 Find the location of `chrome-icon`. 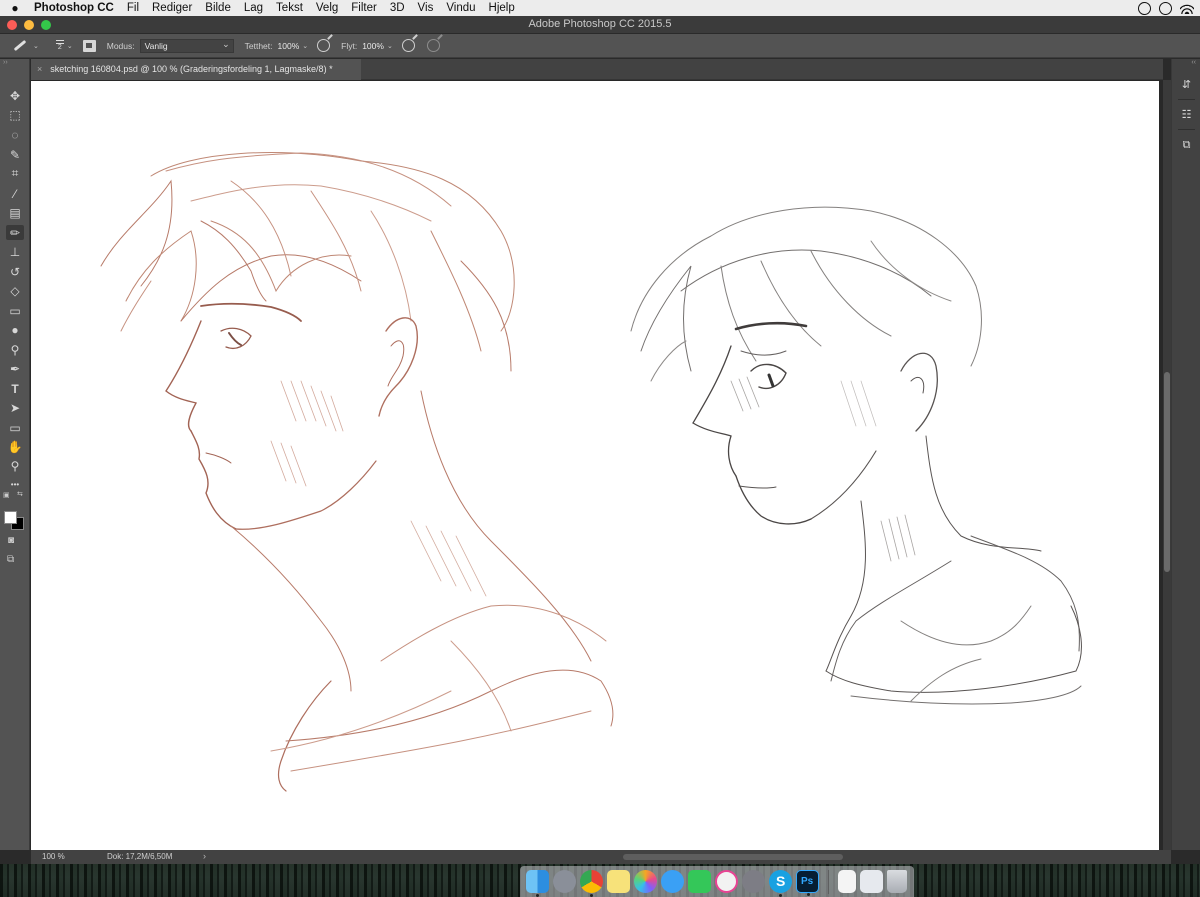

chrome-icon is located at coordinates (591, 883).